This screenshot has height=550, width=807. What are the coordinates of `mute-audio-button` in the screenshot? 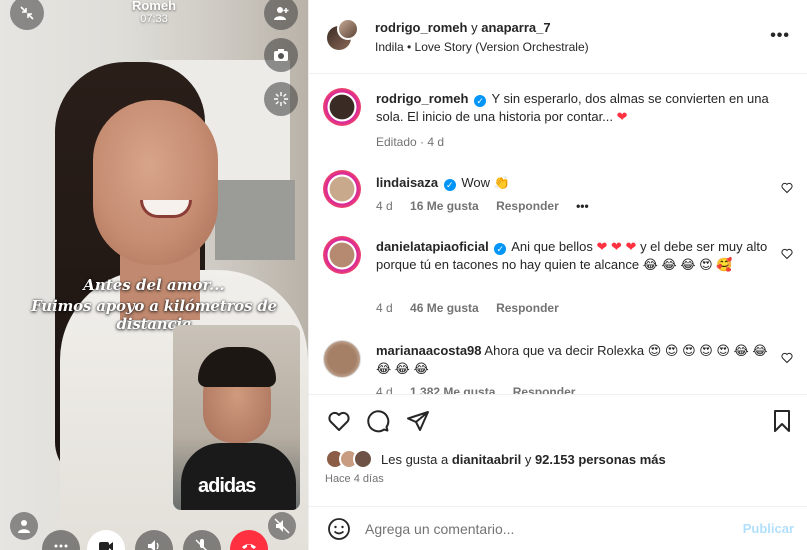 It's located at (282, 526).